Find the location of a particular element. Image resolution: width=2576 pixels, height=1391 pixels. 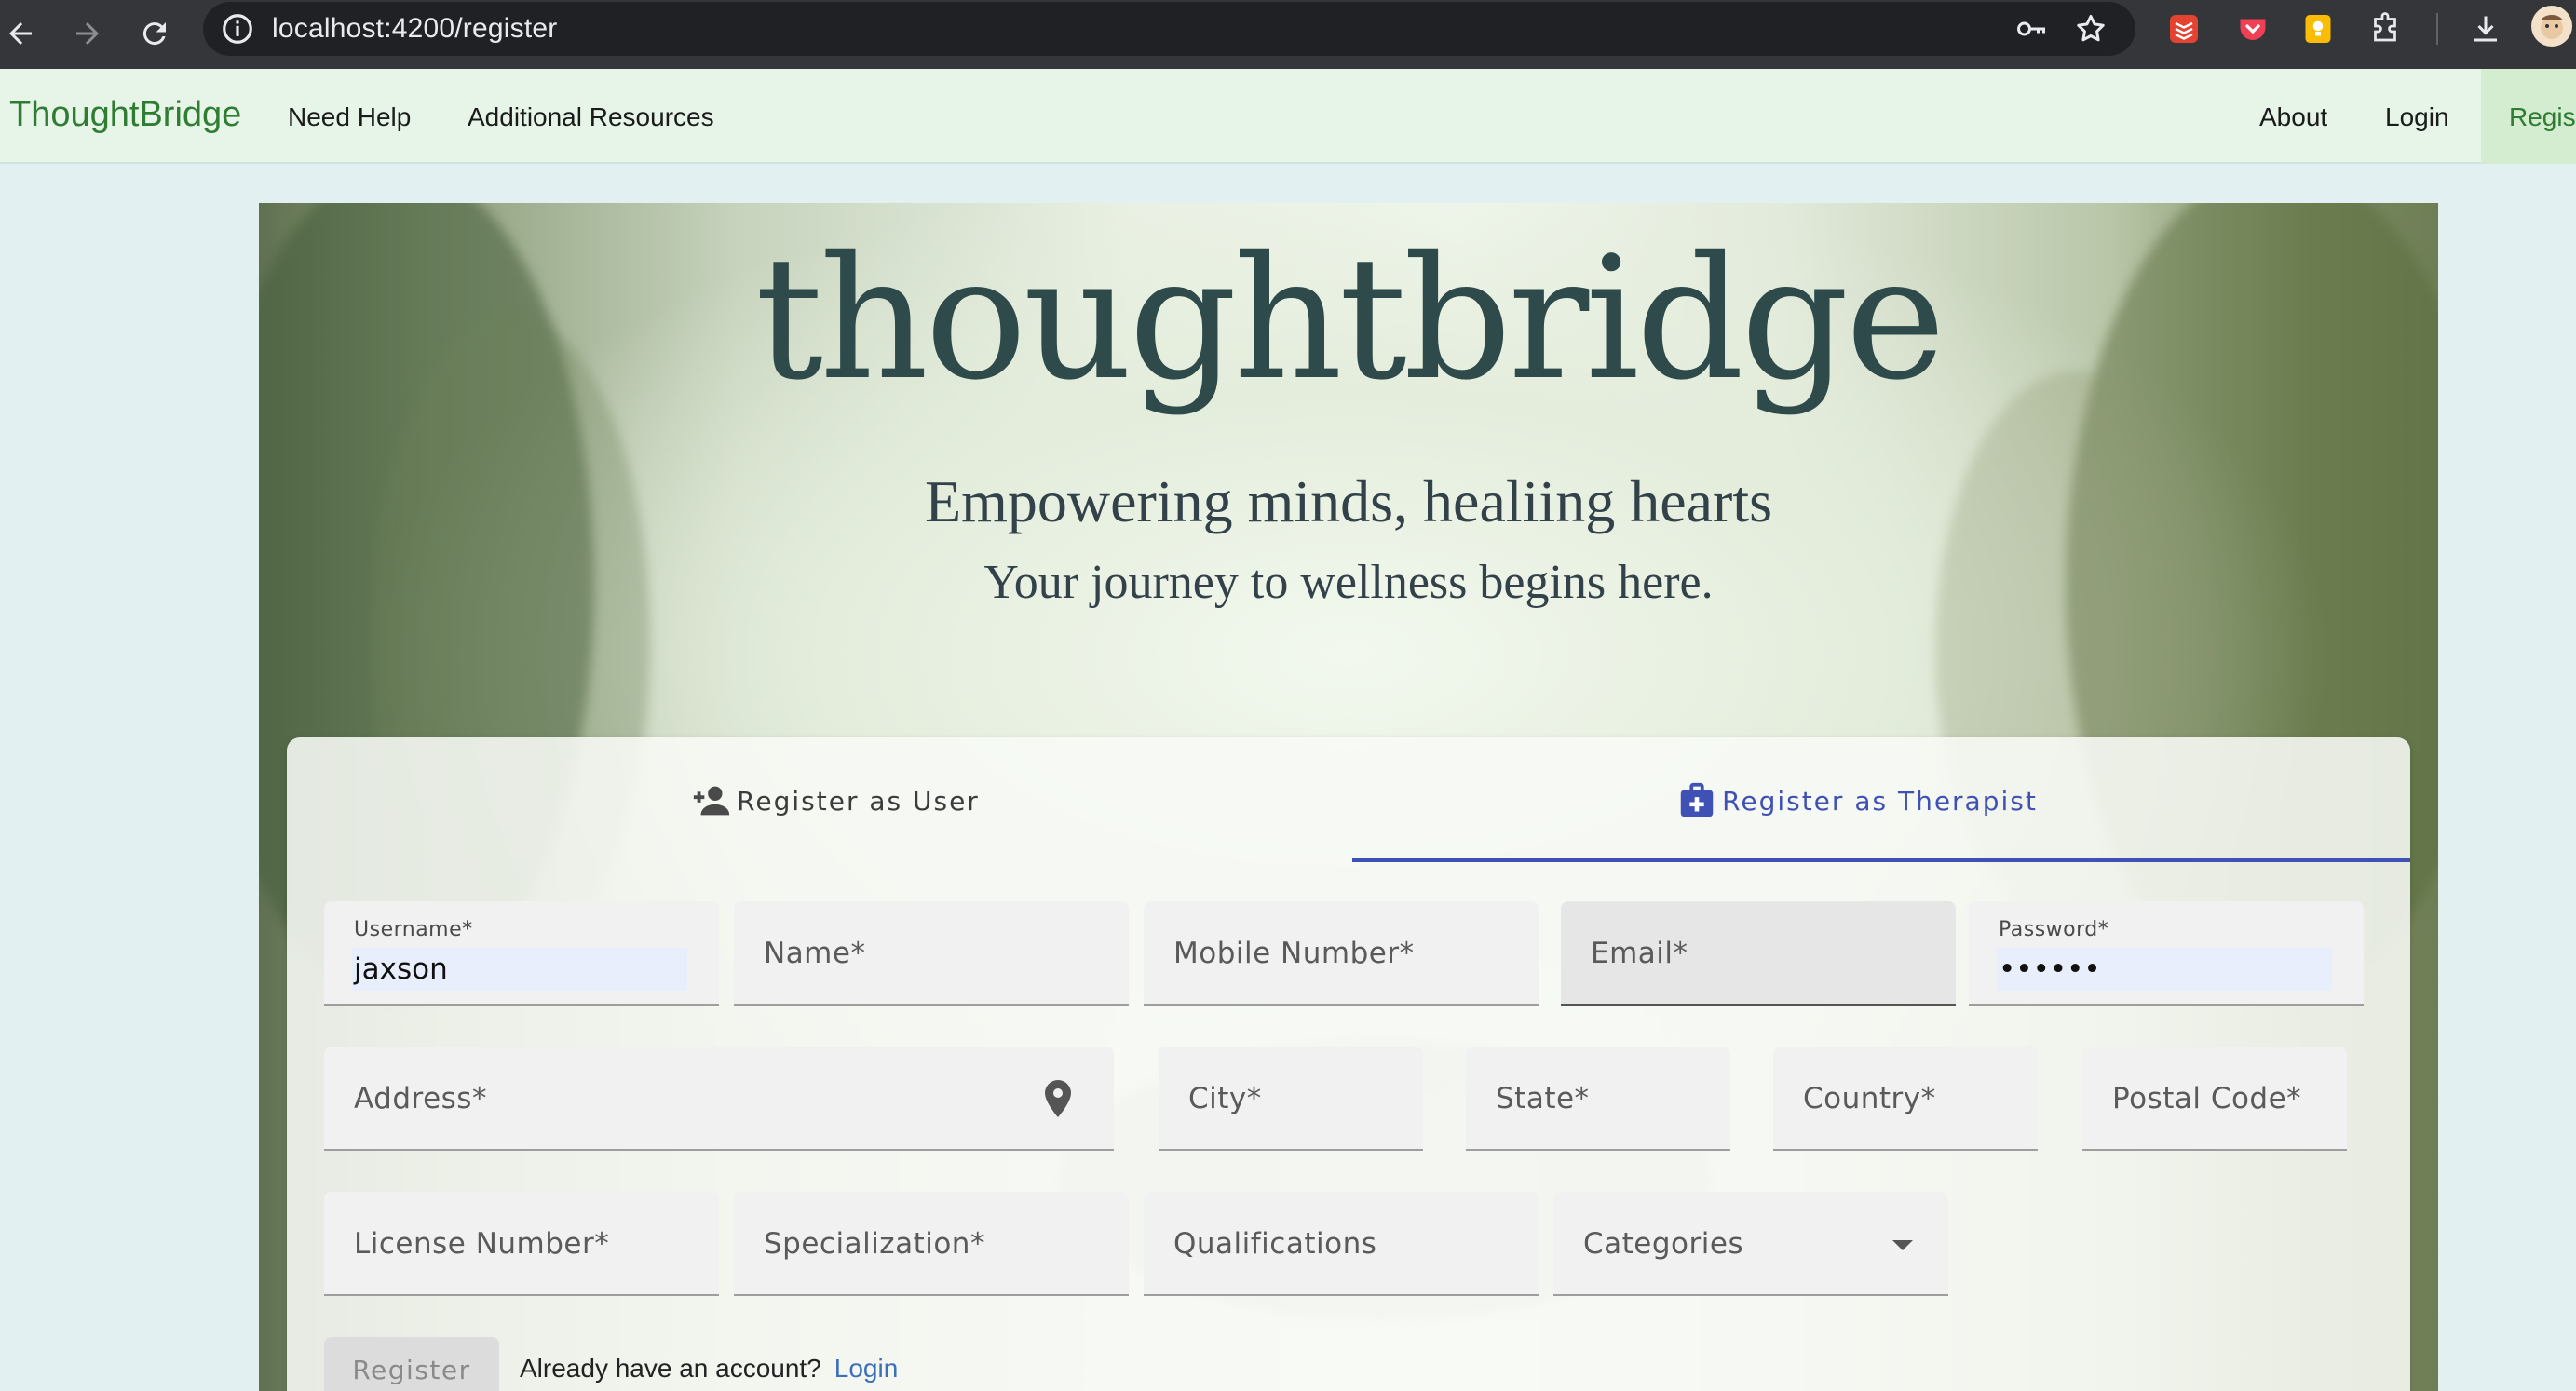

reload-button is located at coordinates (155, 34).